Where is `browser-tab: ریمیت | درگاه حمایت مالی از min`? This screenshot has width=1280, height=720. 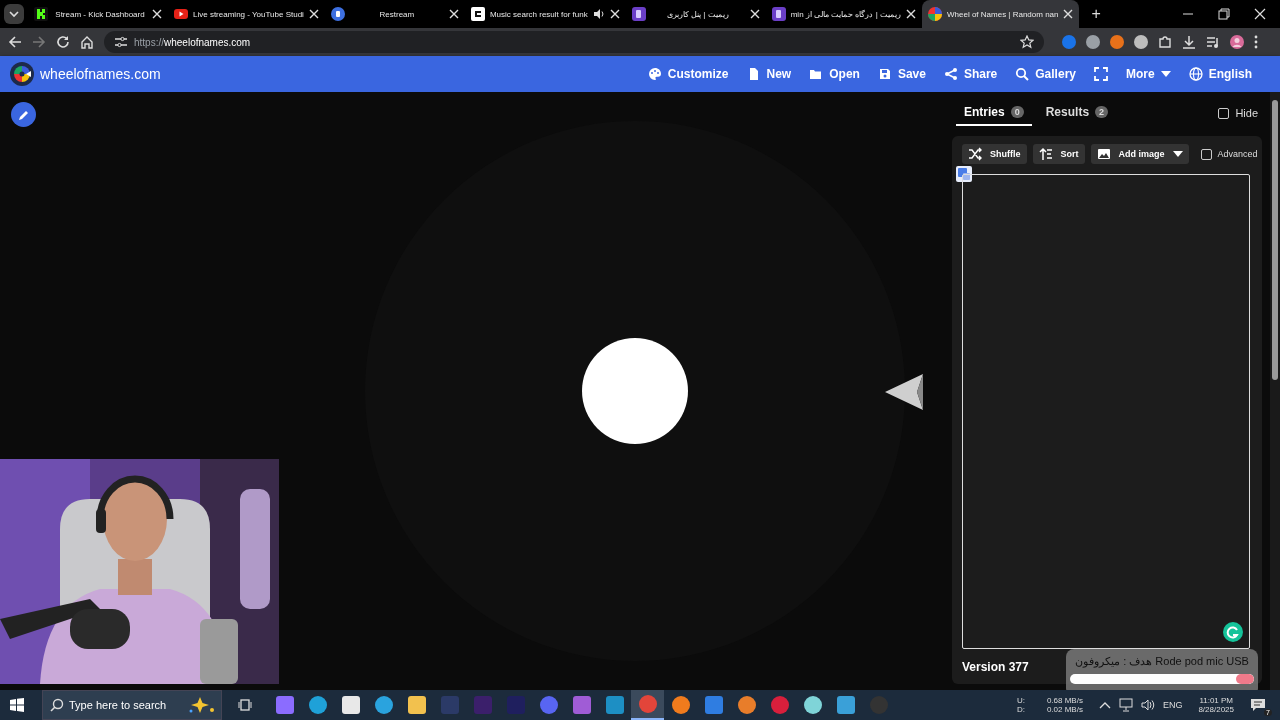 browser-tab: ریمیت | درگاه حمایت مالی از min is located at coordinates (843, 14).